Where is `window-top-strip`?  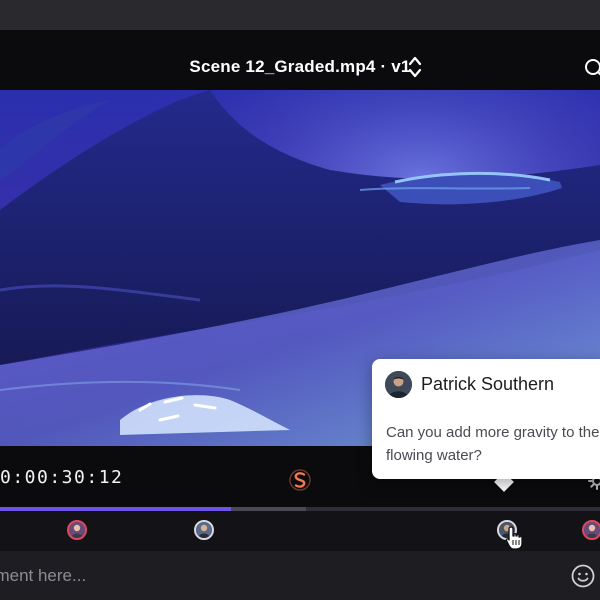
window-top-strip is located at coordinates (300, 15).